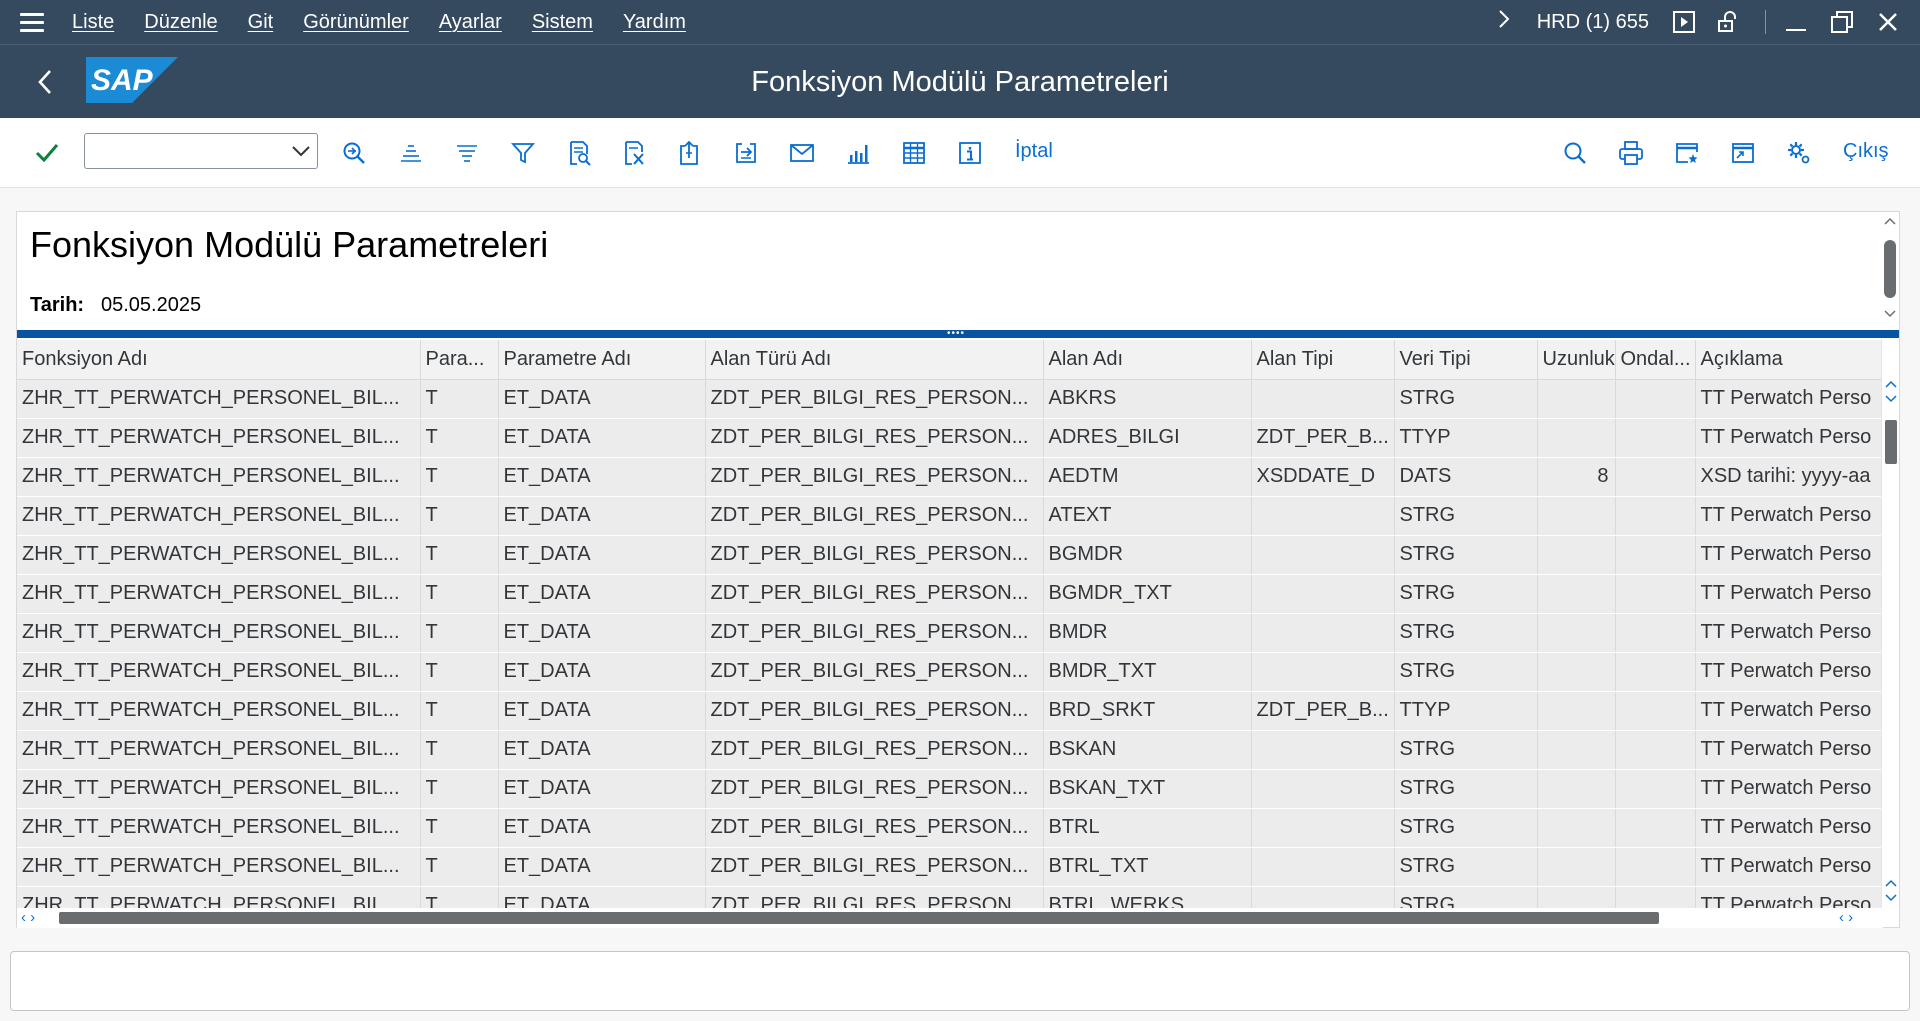 The width and height of the screenshot is (1920, 1021). What do you see at coordinates (470, 22) in the screenshot?
I see `menu-ayarlar: Ayarlar` at bounding box center [470, 22].